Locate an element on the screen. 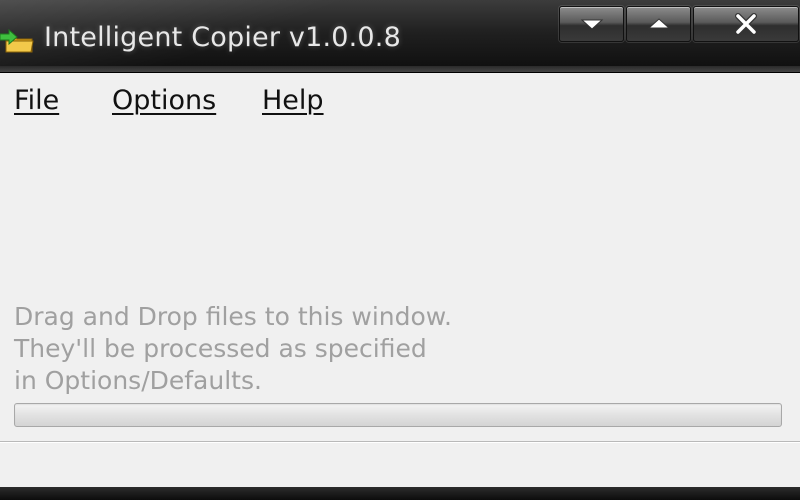  title-bar: Intelligent Copier v1.0.0.8 is located at coordinates (400, 36).